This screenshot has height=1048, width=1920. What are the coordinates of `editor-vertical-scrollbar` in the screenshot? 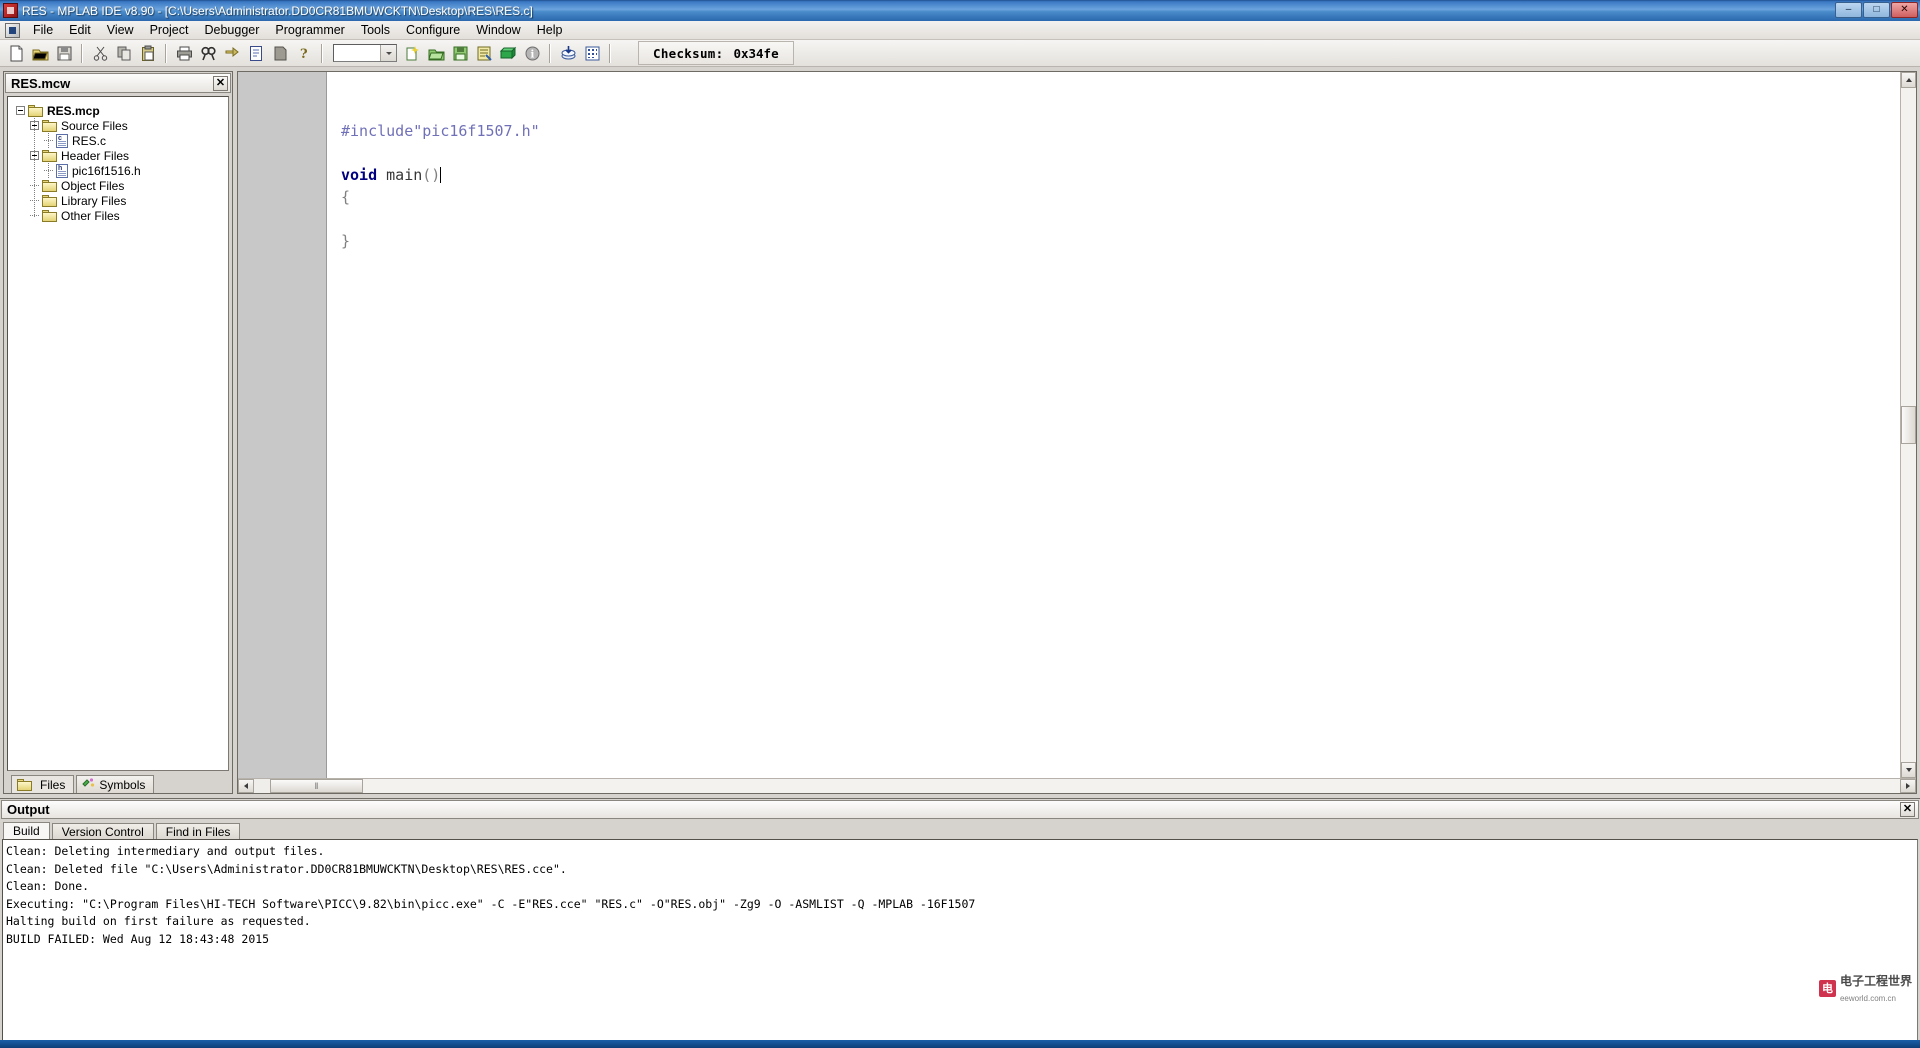 It's located at (1908, 425).